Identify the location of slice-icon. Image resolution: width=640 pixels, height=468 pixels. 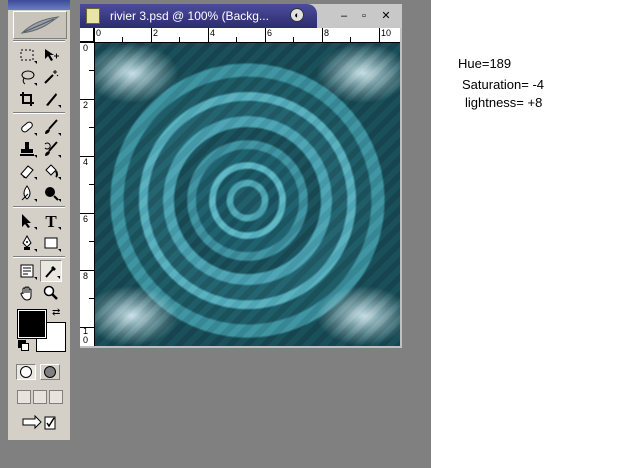
(51, 99).